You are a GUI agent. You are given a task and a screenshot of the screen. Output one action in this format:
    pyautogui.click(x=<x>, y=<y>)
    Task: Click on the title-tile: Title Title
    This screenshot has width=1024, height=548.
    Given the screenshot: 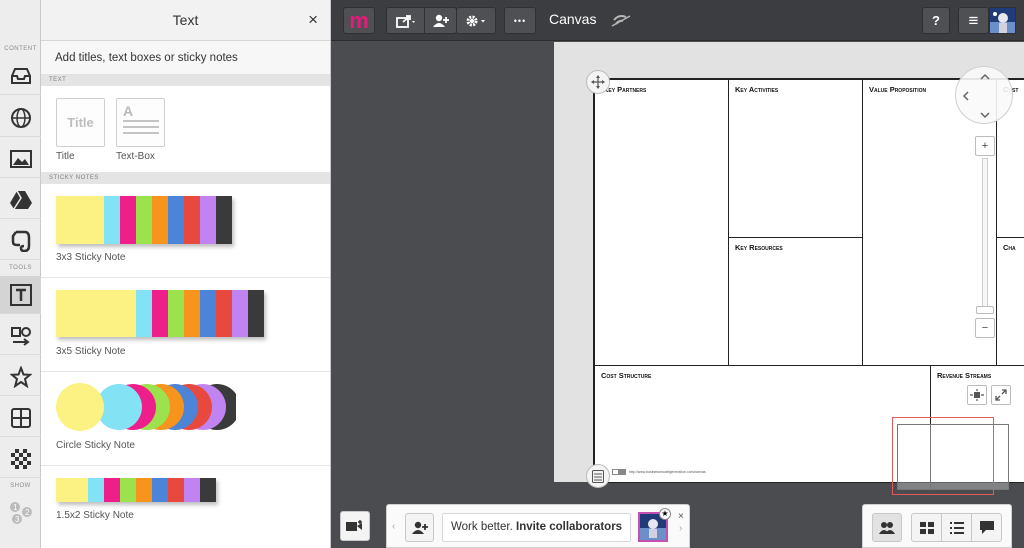 What is the action you would take?
    pyautogui.click(x=80, y=130)
    